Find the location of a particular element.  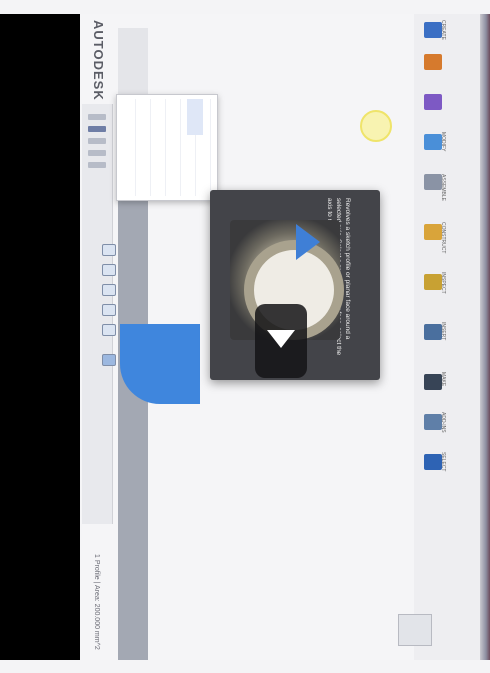

play-button is located at coordinates (281, 341).